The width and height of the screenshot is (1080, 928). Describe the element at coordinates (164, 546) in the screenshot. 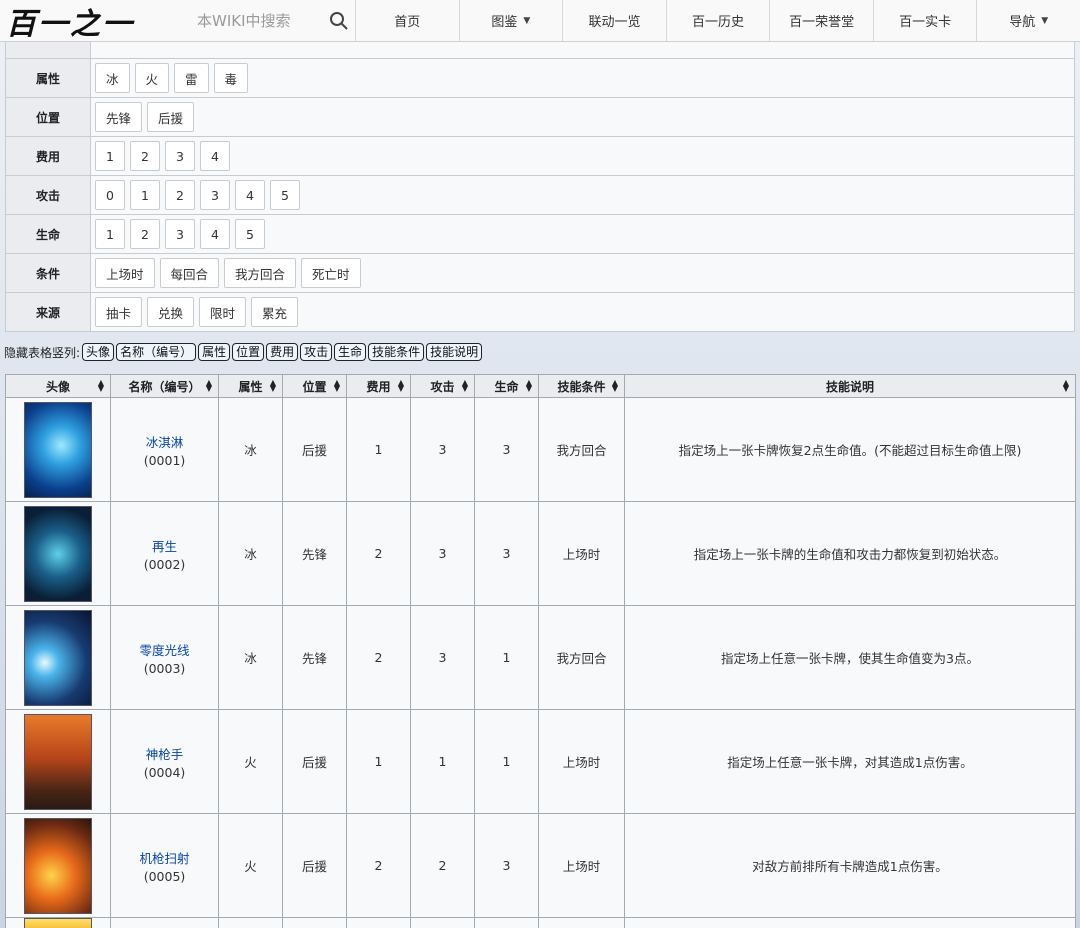

I see `card-name-link: 再生` at that location.